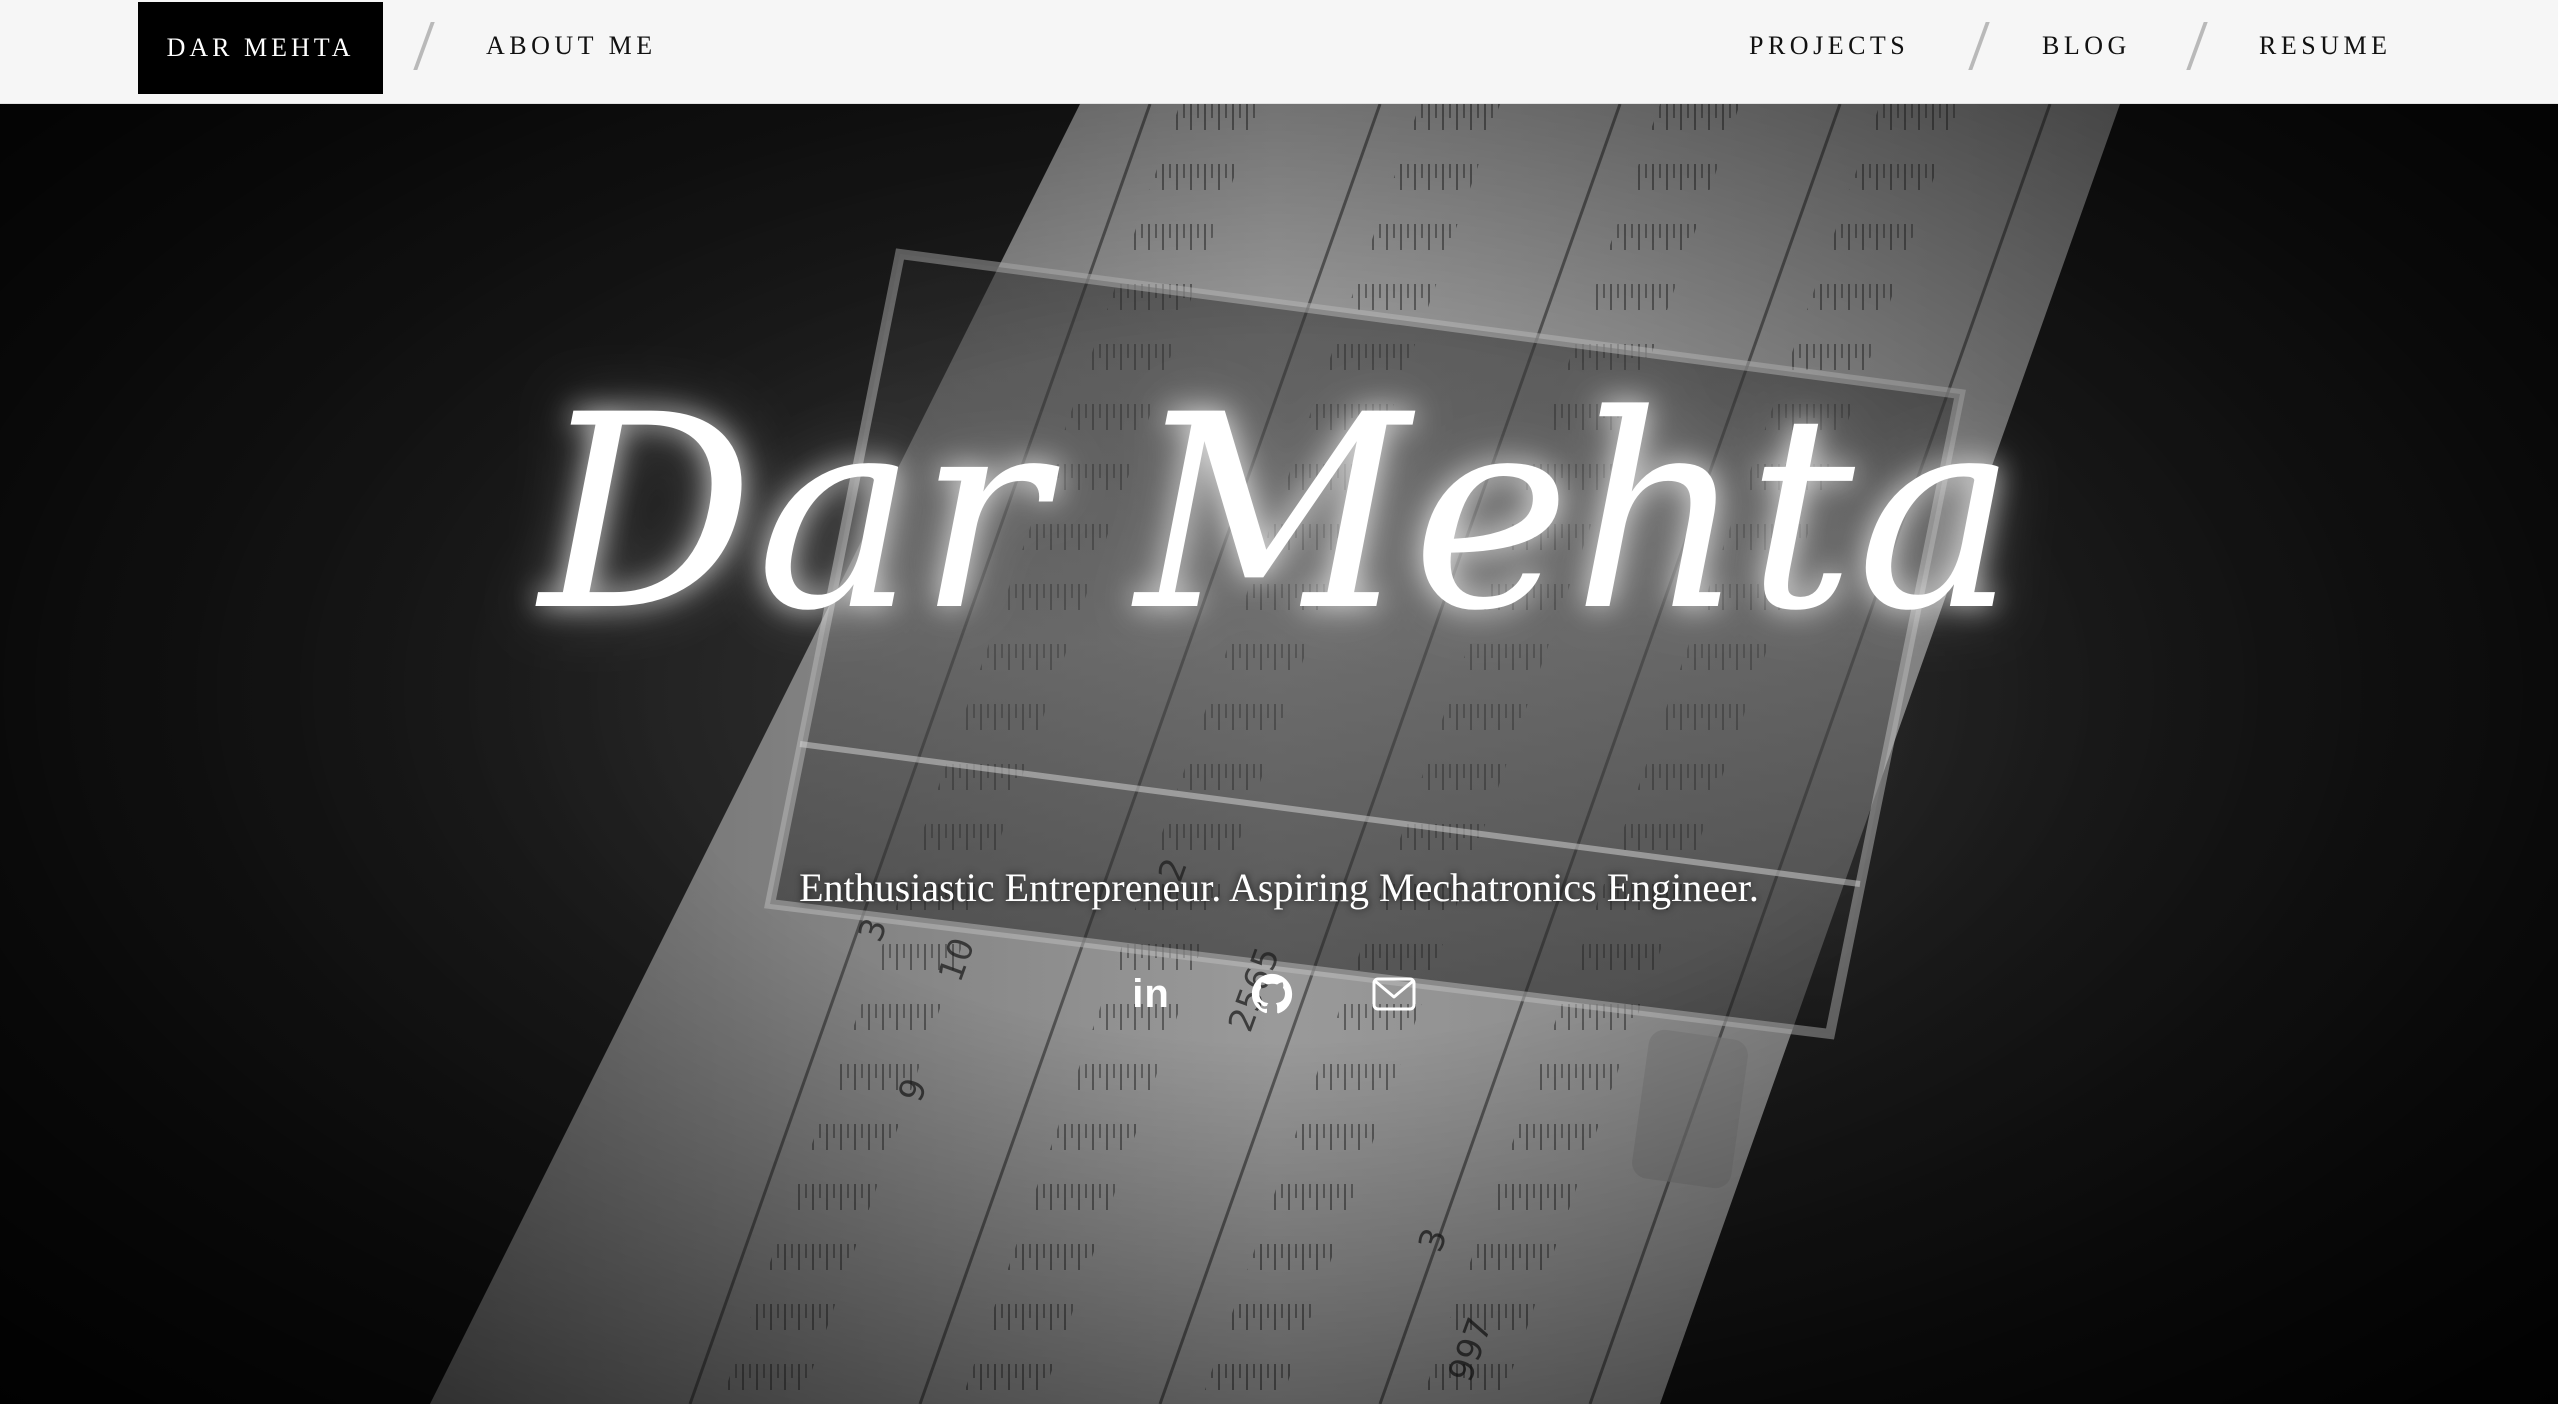 Image resolution: width=2558 pixels, height=1404 pixels. I want to click on envelope-icon, so click(1394, 994).